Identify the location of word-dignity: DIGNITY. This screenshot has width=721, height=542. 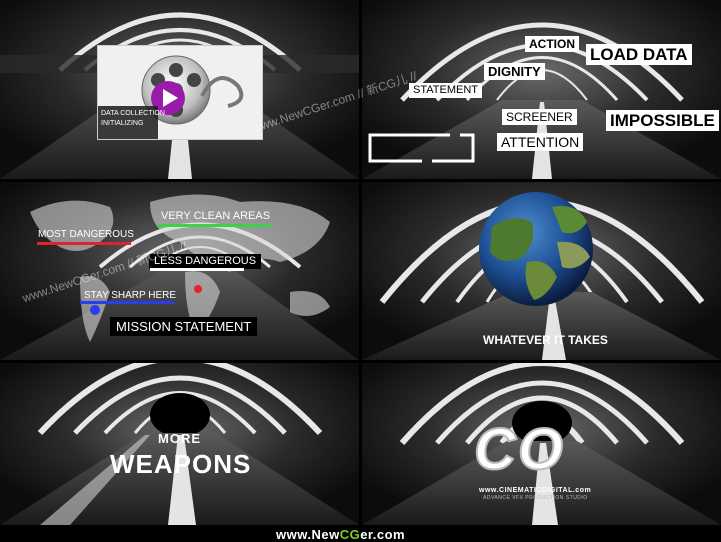
(514, 71).